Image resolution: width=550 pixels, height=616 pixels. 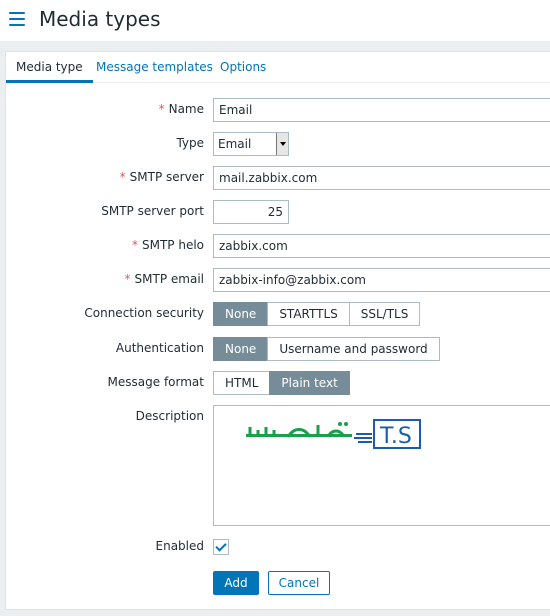 What do you see at coordinates (251, 212) in the screenshot?
I see `smtp-port-input: 25` at bounding box center [251, 212].